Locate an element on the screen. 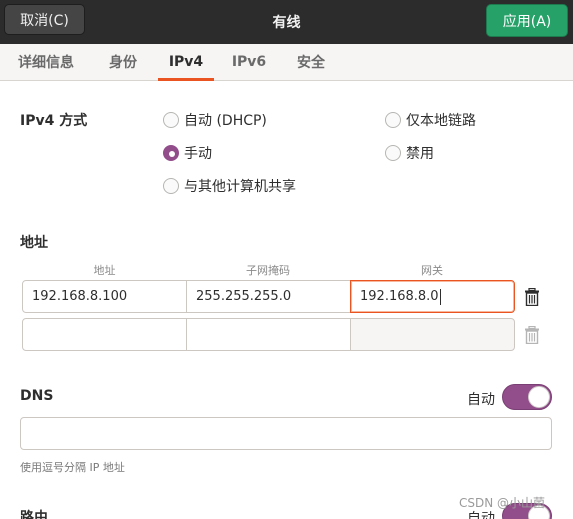 The image size is (573, 519). address-input: 192.168.8.100 is located at coordinates (104, 296).